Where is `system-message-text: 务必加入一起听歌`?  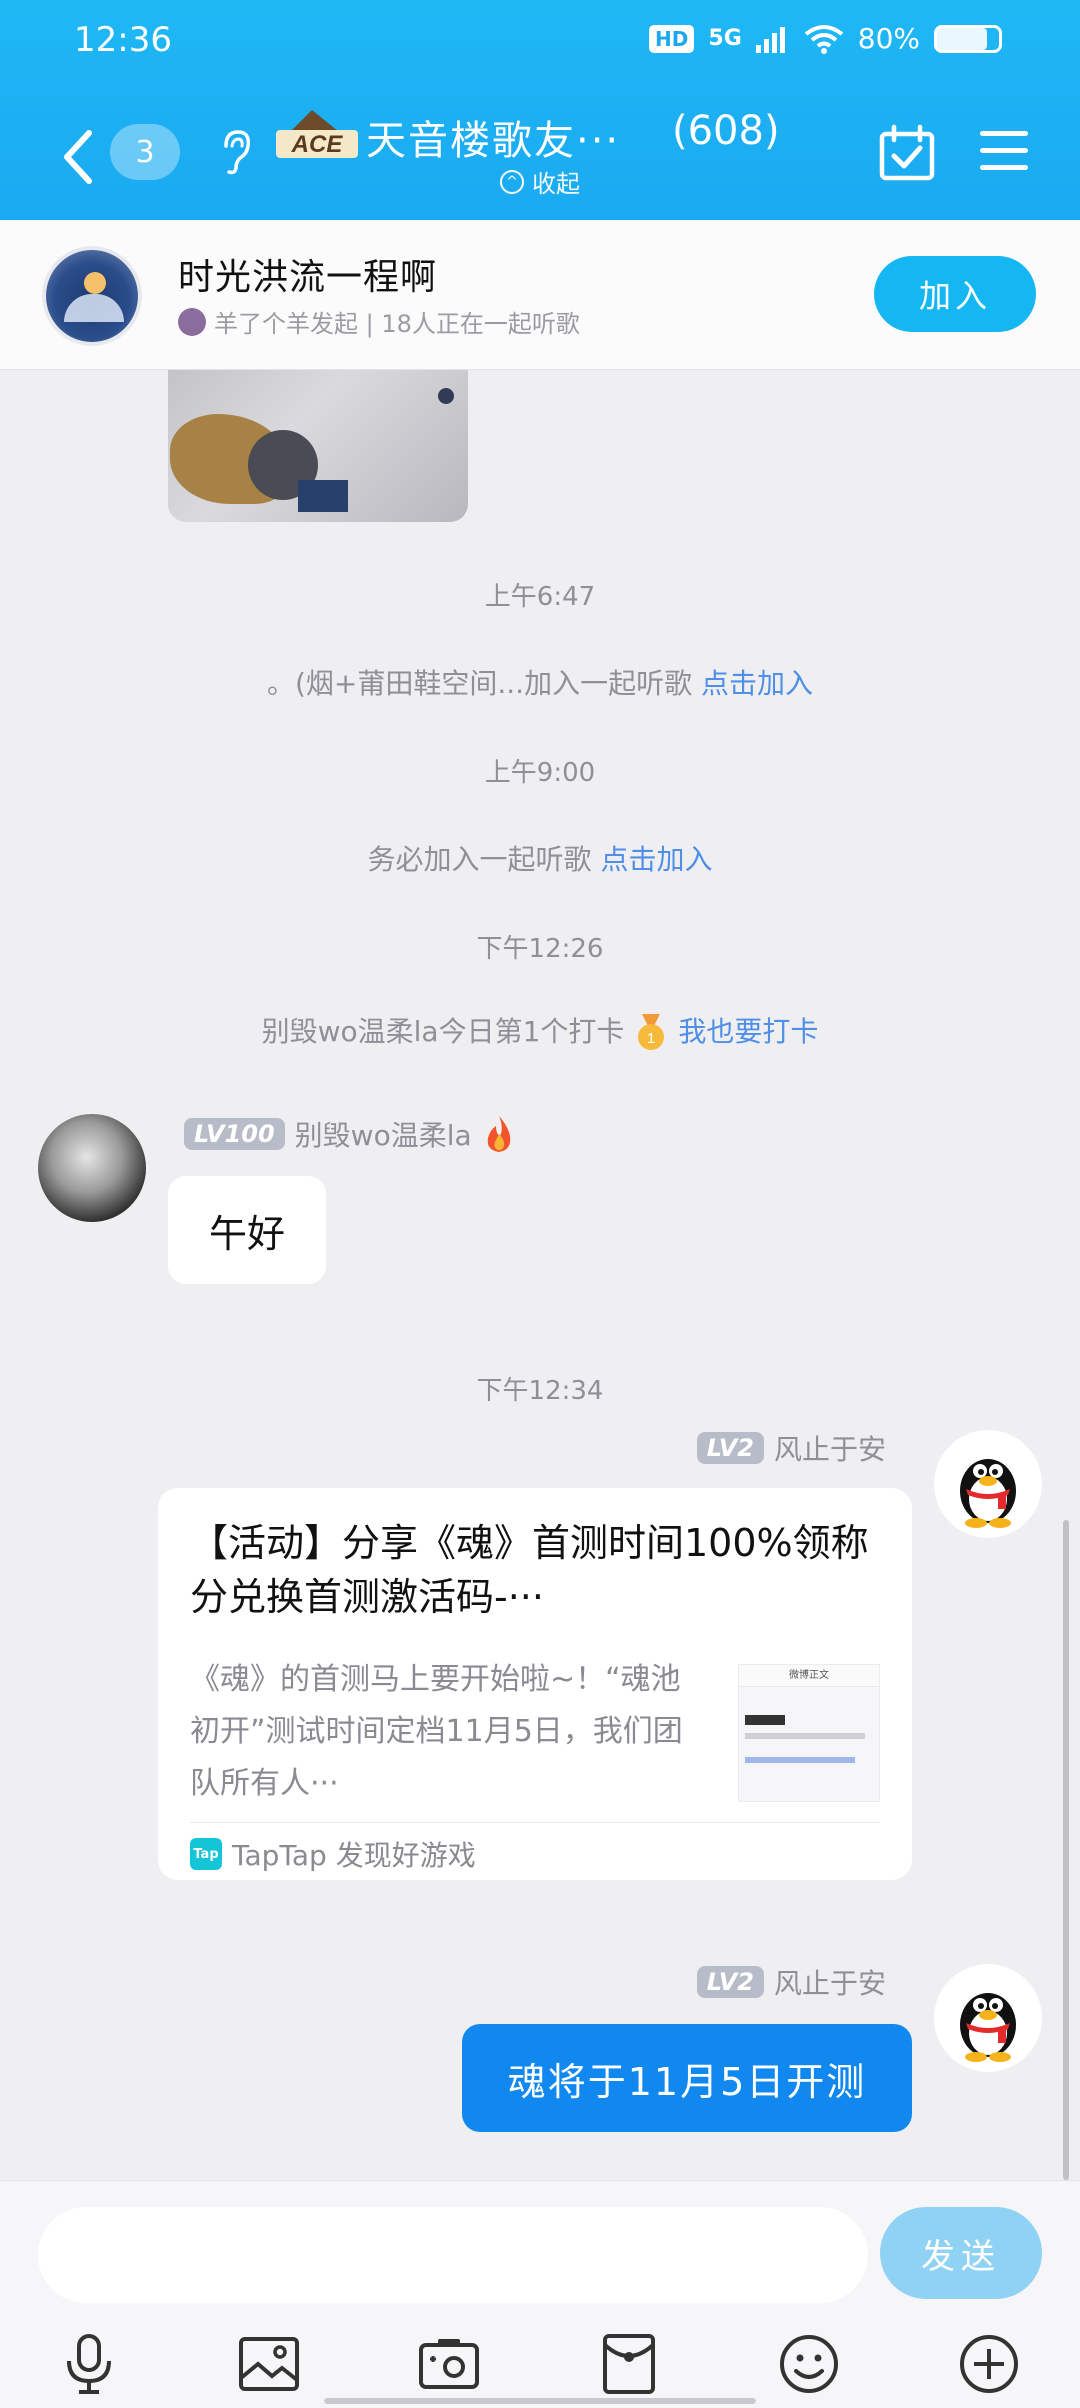
system-message-text: 务必加入一起听歌 is located at coordinates (484, 859).